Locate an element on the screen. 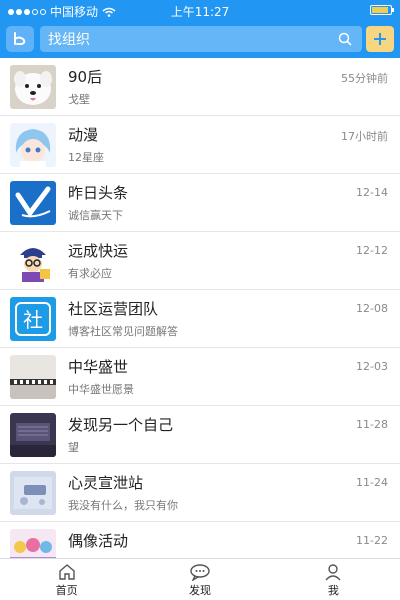 The width and height of the screenshot is (400, 600). organization-subtitle: 博客社区常见问题解答 is located at coordinates (123, 331).